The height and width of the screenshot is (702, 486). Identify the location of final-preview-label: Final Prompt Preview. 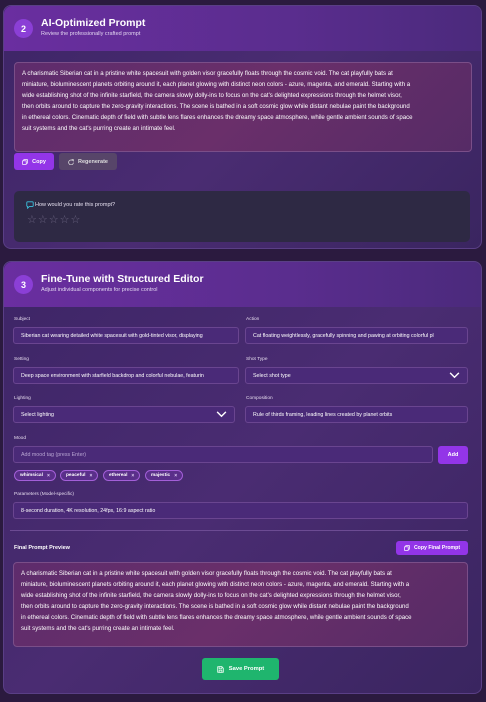
(42, 548).